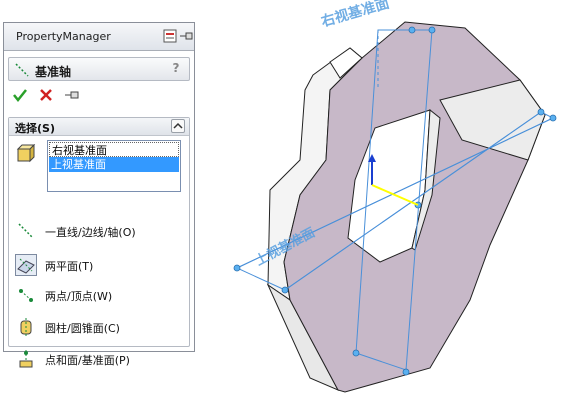 The width and height of the screenshot is (571, 405). I want to click on point-plane-icon, so click(26, 359).